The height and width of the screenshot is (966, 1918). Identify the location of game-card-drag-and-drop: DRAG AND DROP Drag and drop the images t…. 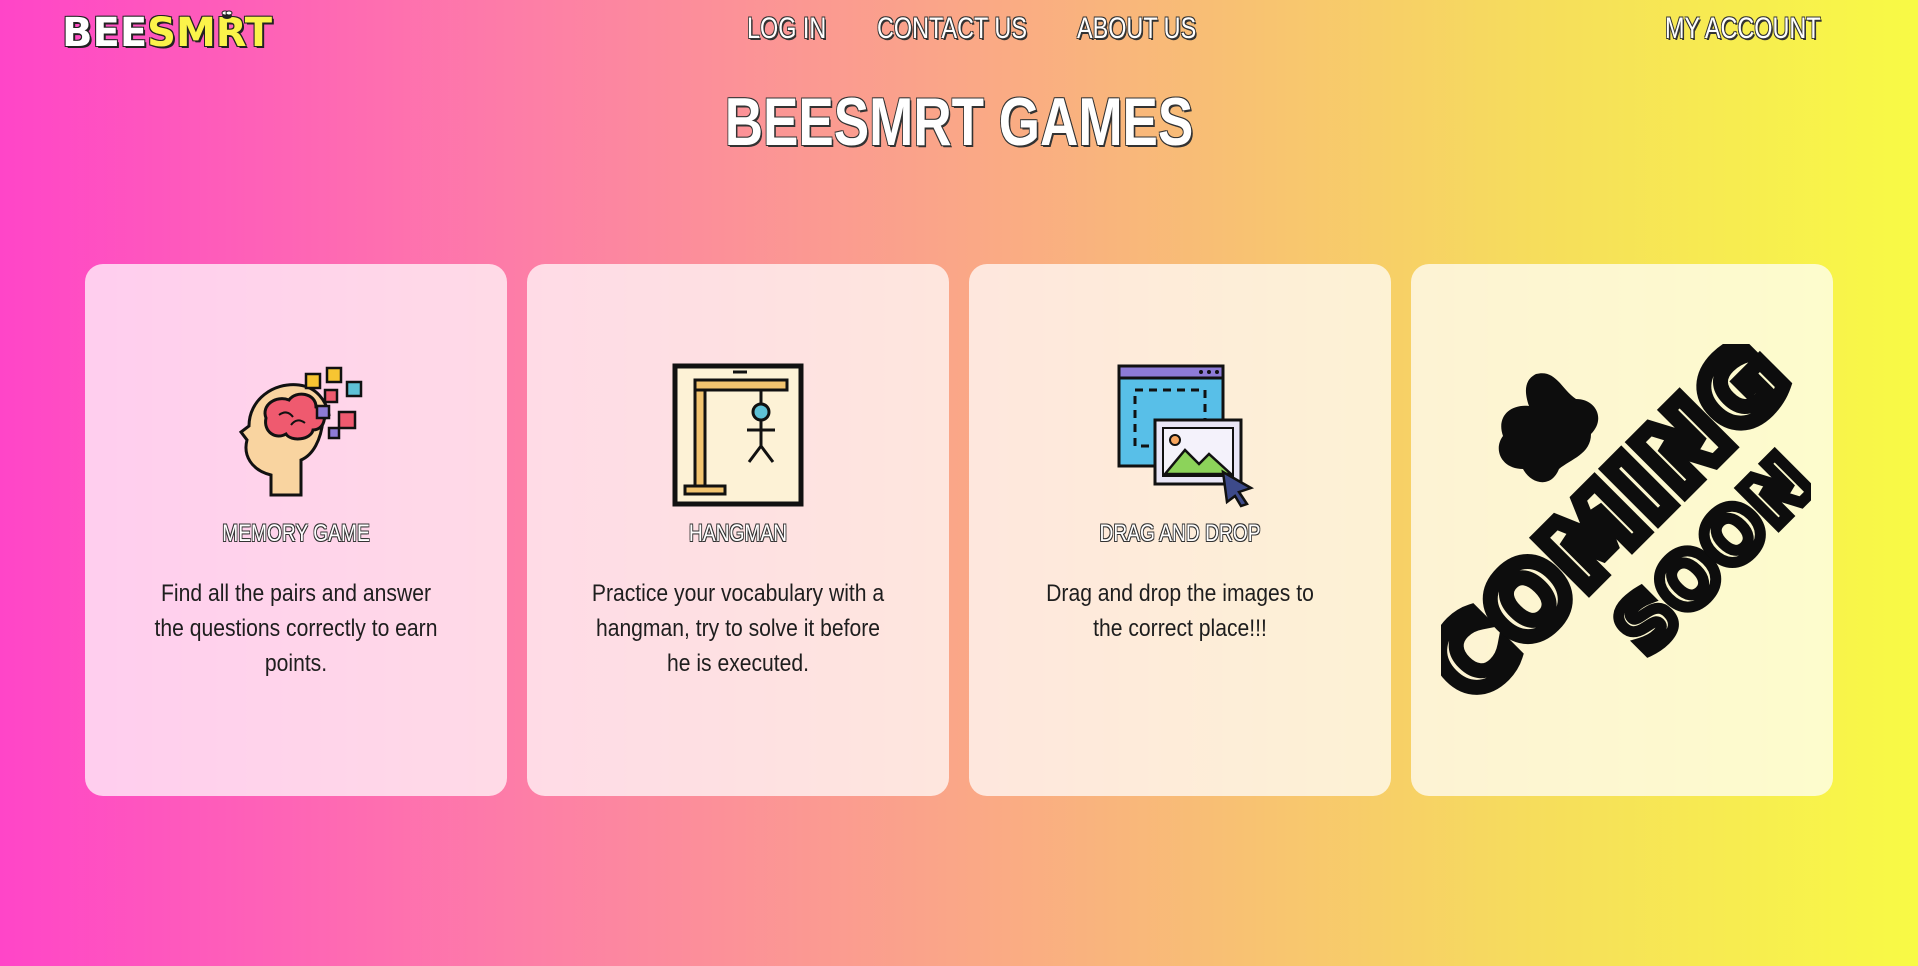
(1180, 530).